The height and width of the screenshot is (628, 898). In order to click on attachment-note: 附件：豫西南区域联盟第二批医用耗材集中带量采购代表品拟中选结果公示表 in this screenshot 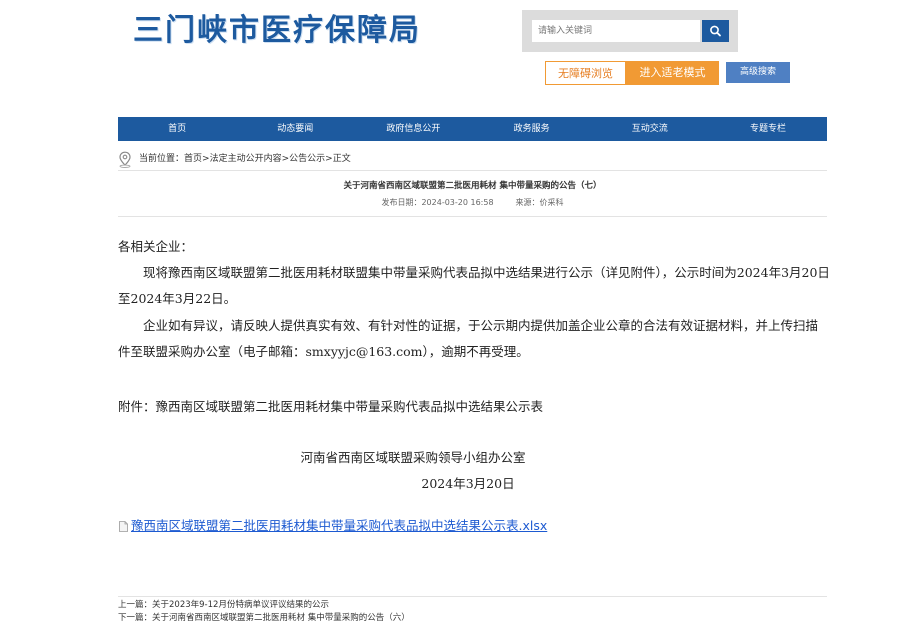, I will do `click(331, 406)`.